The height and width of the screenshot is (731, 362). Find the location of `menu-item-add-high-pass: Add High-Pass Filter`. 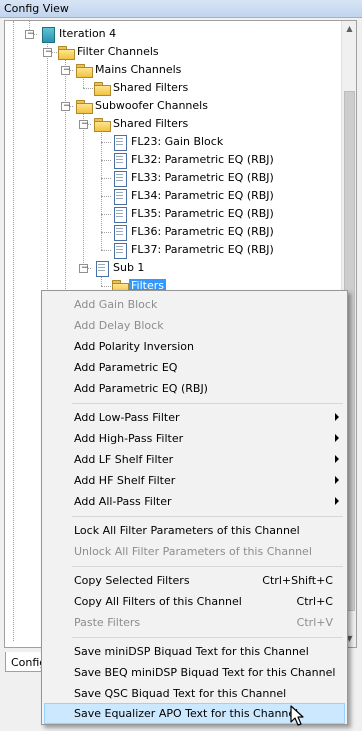

menu-item-add-high-pass: Add High-Pass Filter is located at coordinates (194, 438).